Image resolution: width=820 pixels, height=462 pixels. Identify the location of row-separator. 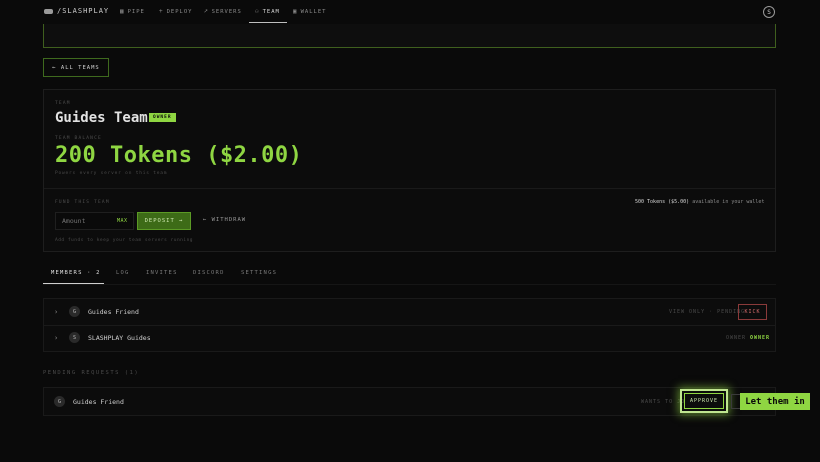
(409, 325).